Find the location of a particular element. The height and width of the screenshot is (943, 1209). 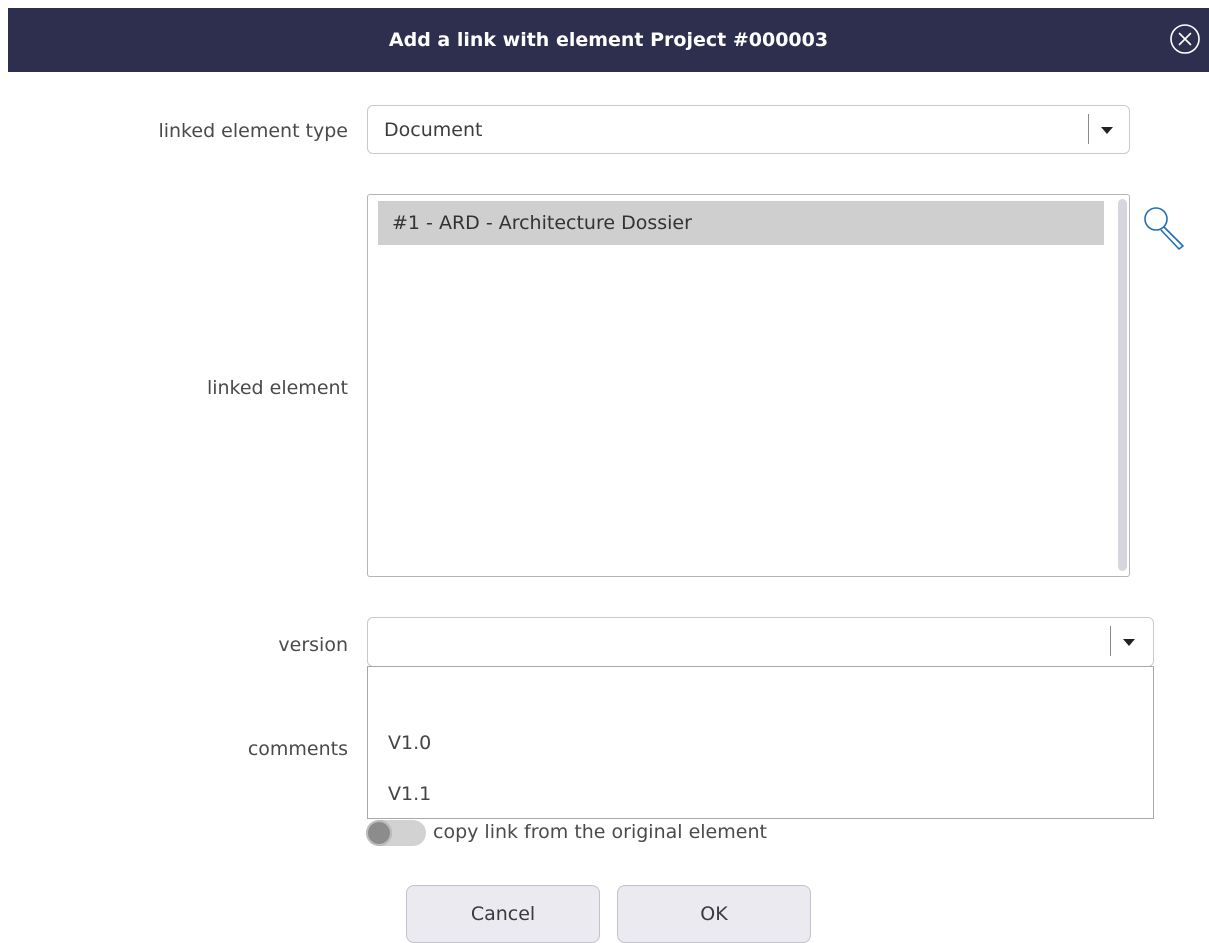

version-option: V1.0 is located at coordinates (409, 743).